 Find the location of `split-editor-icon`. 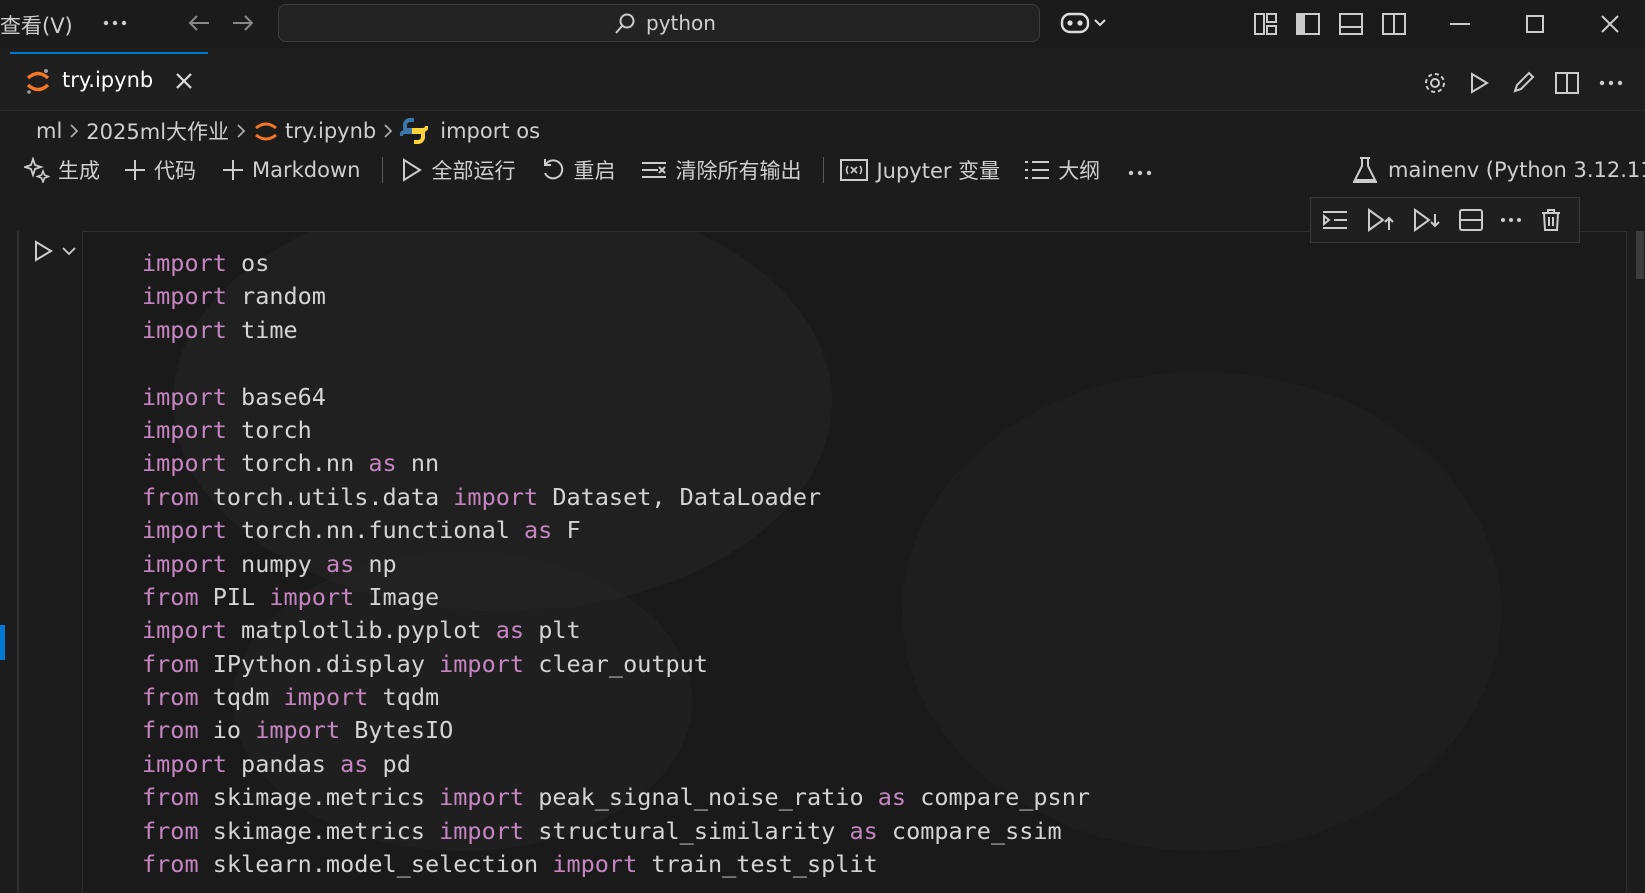

split-editor-icon is located at coordinates (1567, 83).